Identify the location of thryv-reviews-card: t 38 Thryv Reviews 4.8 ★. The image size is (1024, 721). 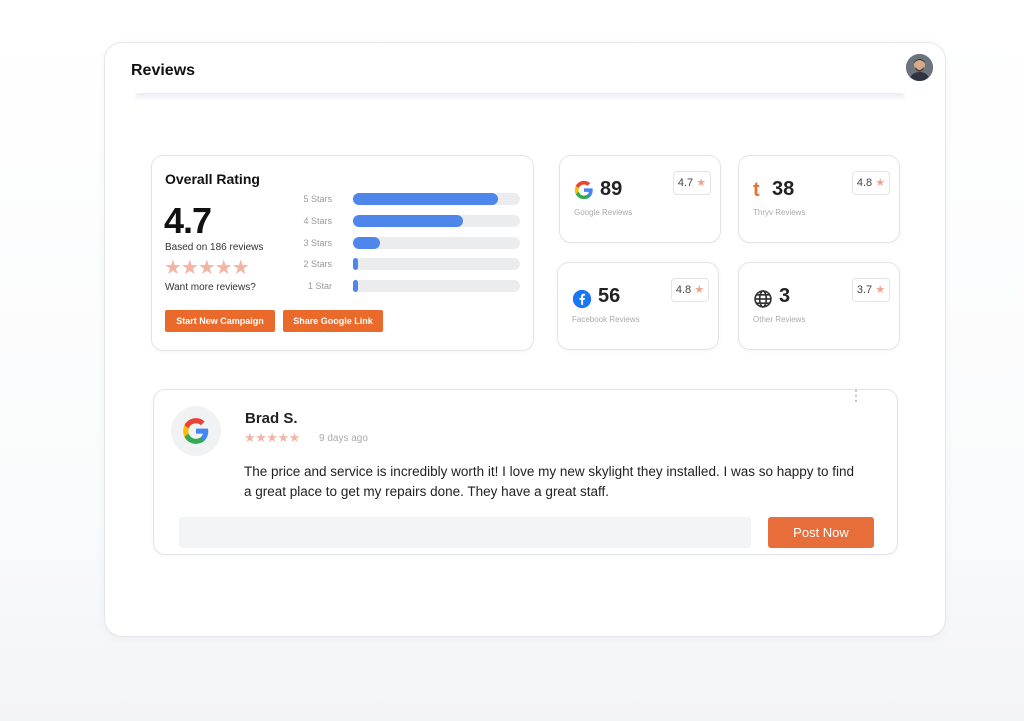
(819, 199).